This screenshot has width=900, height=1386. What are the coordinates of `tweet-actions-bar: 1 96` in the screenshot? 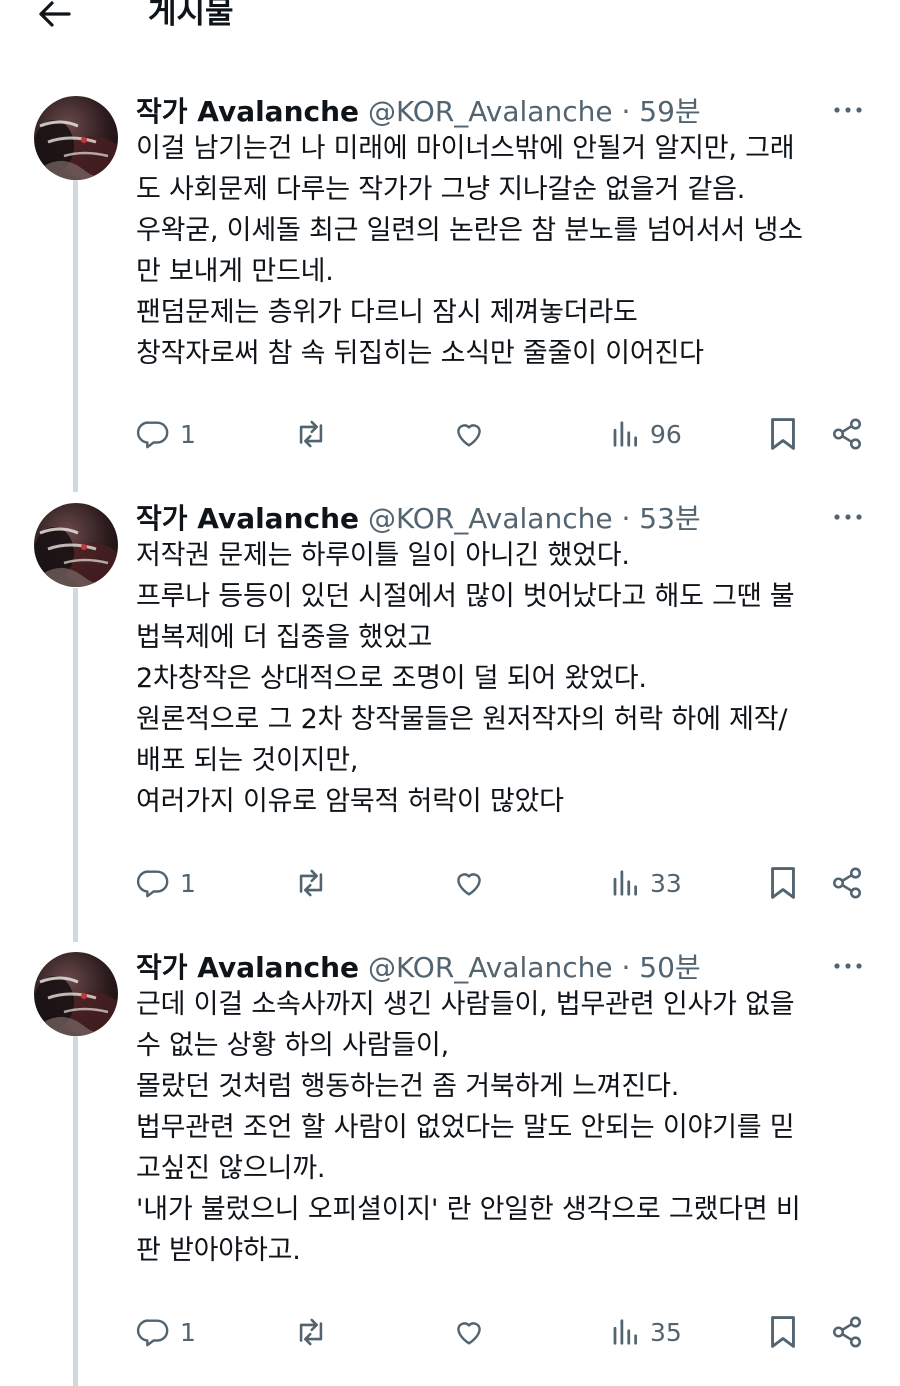 It's located at (450, 434).